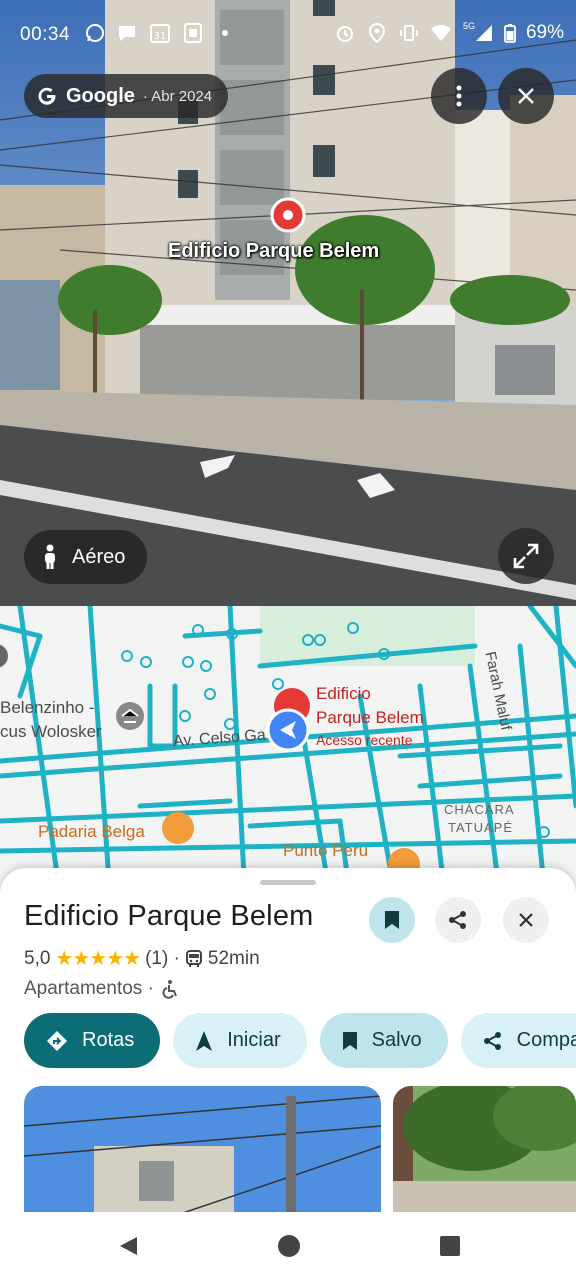 The height and width of the screenshot is (1280, 576). What do you see at coordinates (91, 832) in the screenshot?
I see `map-label-padaria: Padaria Belga` at bounding box center [91, 832].